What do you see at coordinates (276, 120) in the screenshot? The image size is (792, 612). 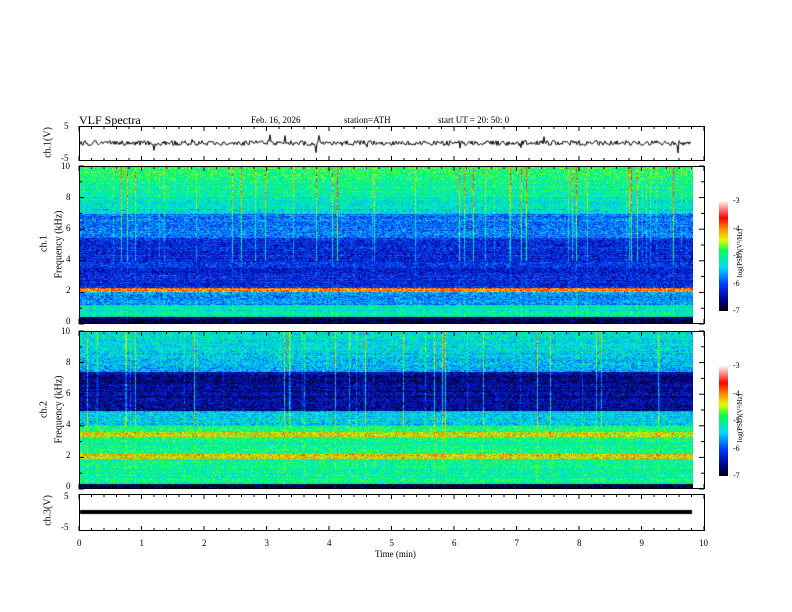 I see `date-label: Feb. 16, 2026` at bounding box center [276, 120].